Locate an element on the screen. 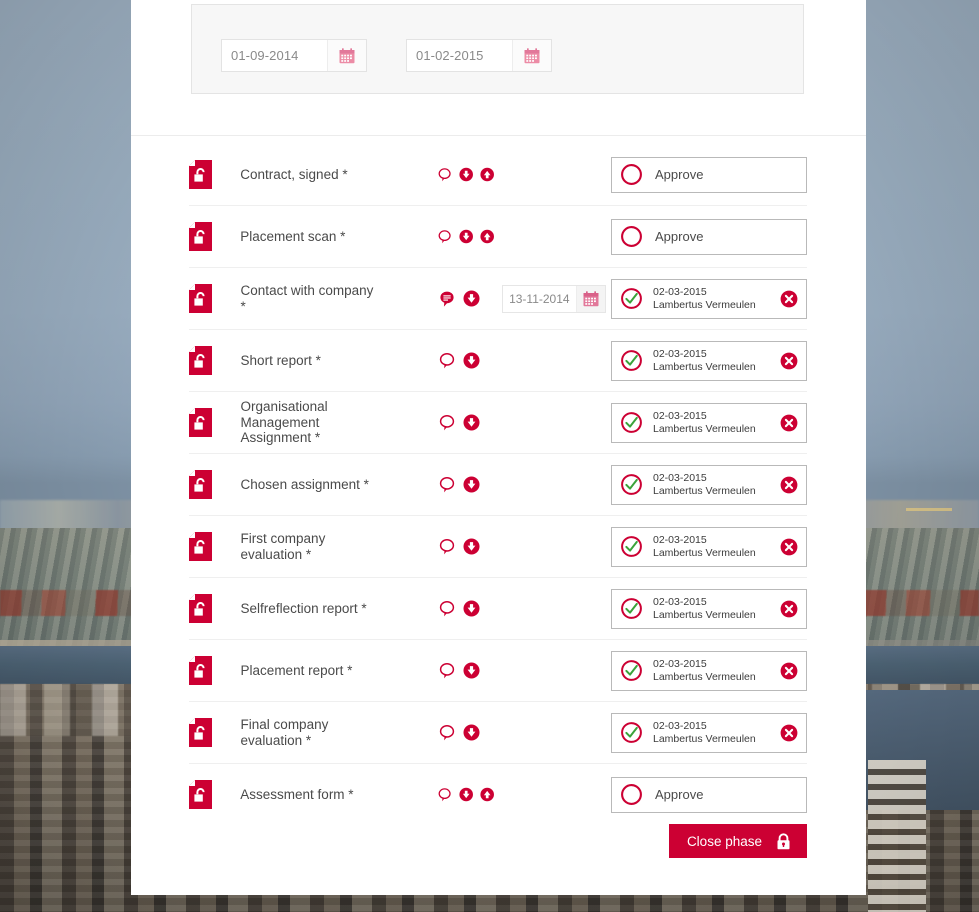 The width and height of the screenshot is (979, 912). start-date-field: 01-09-2014 is located at coordinates (294, 55).